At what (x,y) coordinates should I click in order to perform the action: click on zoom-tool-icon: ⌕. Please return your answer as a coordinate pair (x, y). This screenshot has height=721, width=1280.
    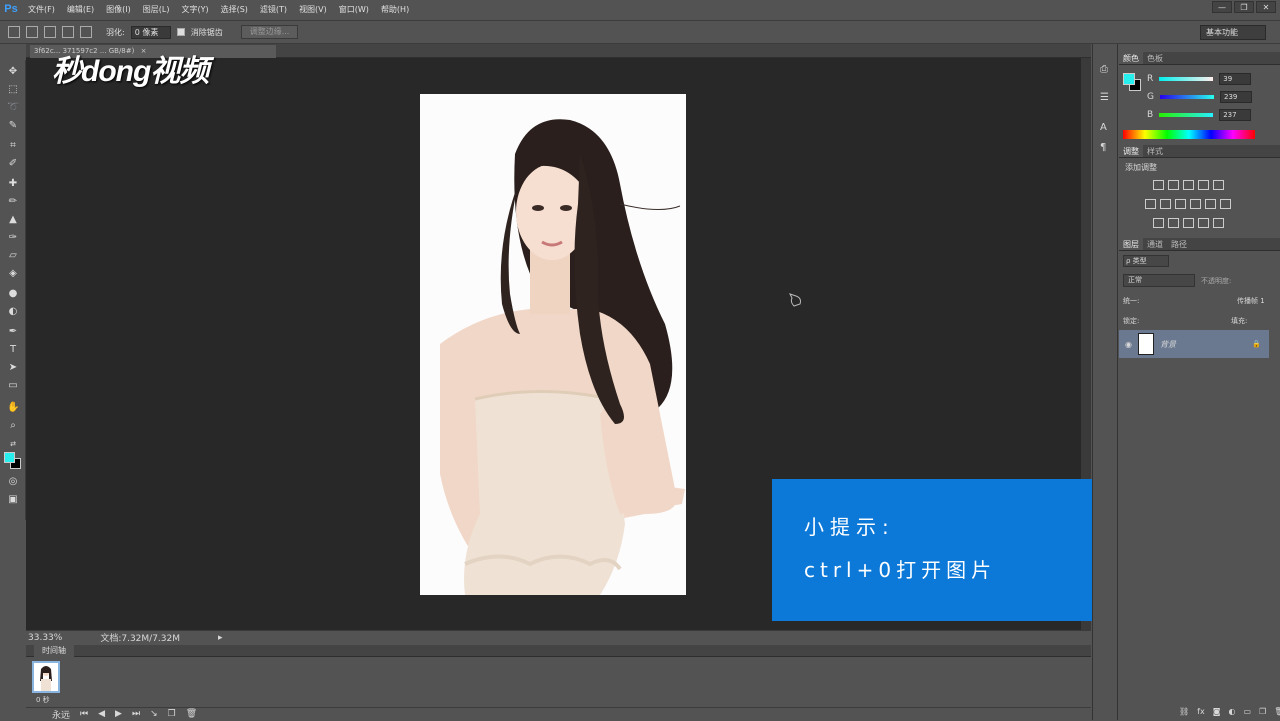
    Looking at the image, I should click on (13, 426).